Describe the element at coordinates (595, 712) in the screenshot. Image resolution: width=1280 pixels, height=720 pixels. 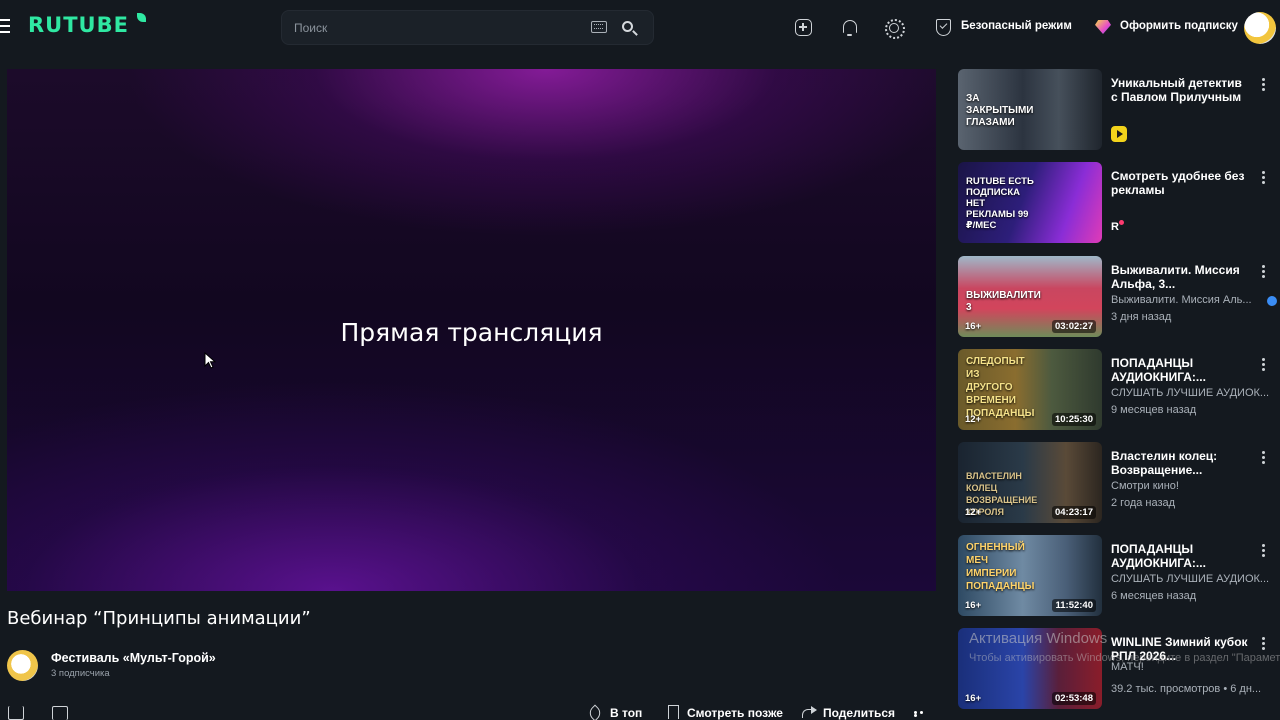
I see `rocket-icon` at that location.